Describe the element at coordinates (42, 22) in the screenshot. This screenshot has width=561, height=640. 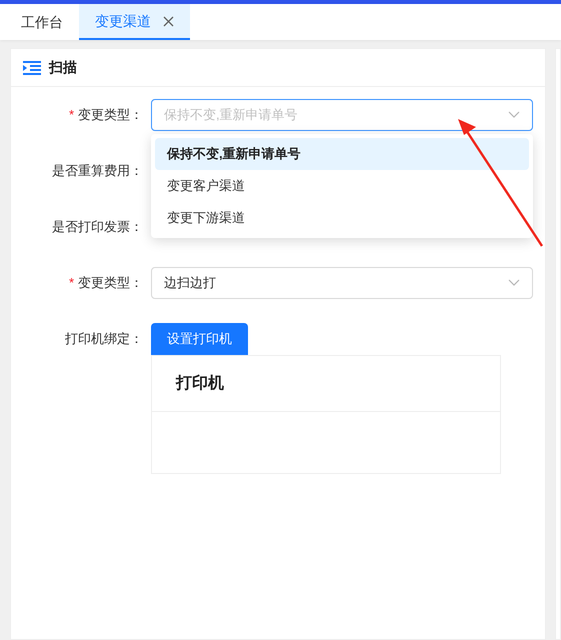
I see `tab: 工作台` at that location.